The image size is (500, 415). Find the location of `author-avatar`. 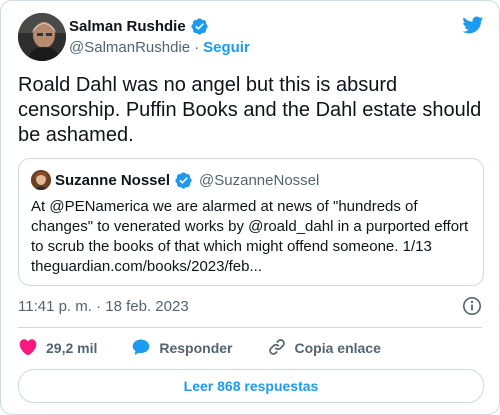

author-avatar is located at coordinates (42, 37).